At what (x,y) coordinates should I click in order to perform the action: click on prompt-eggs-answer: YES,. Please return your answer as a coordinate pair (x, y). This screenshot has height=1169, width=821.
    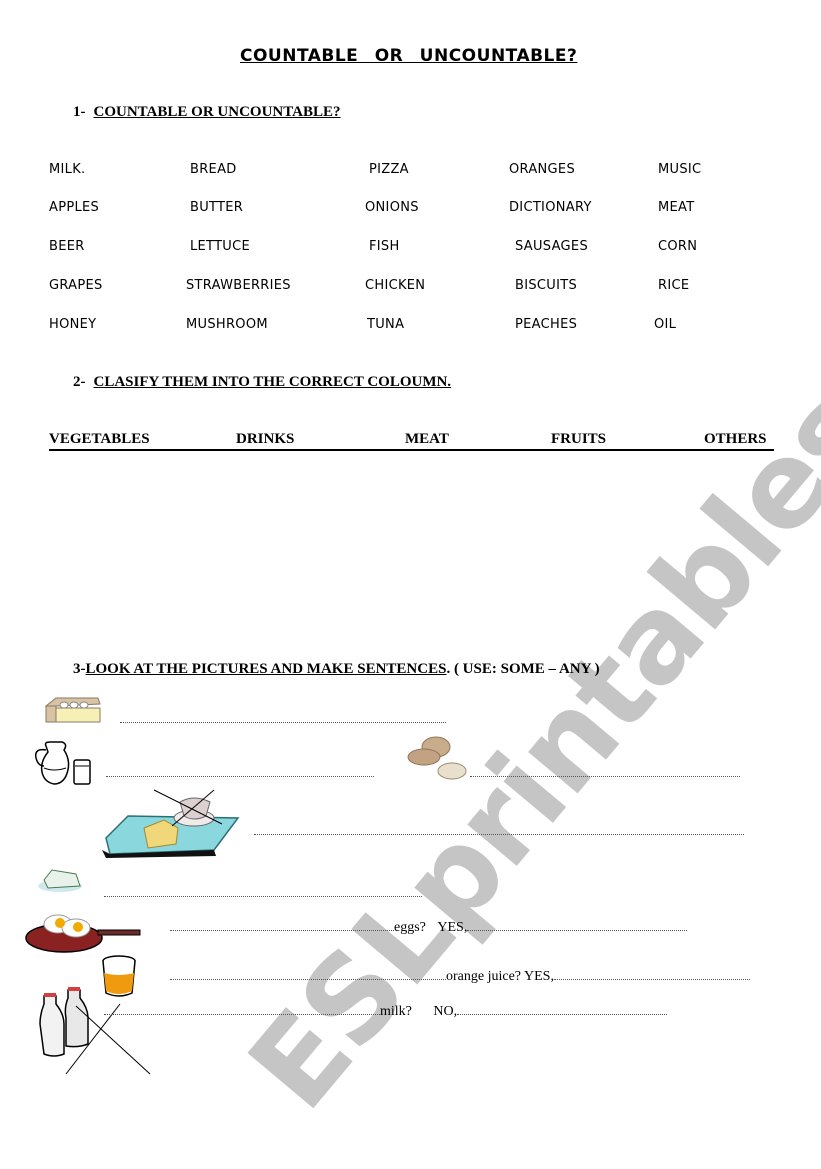
    Looking at the image, I should click on (452, 927).